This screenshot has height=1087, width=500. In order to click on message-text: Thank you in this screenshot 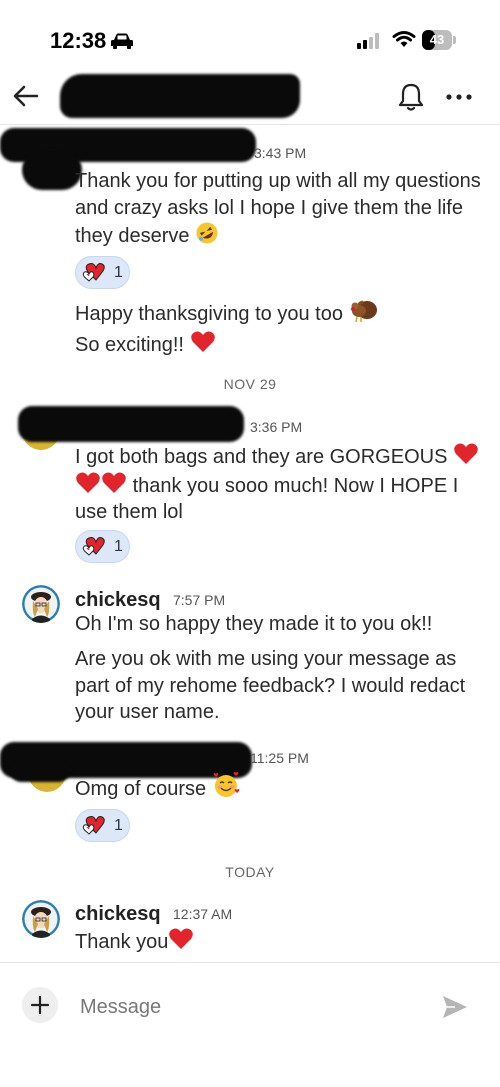, I will do `click(280, 941)`.